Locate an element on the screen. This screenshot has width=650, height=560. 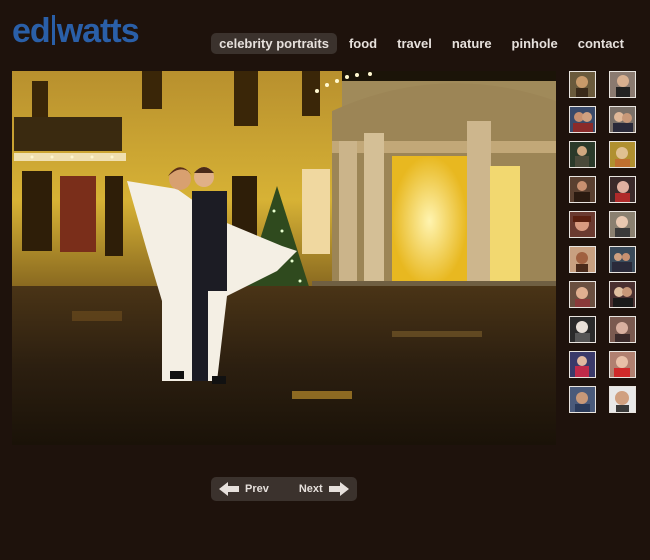
nav-contact: contact is located at coordinates (601, 43).